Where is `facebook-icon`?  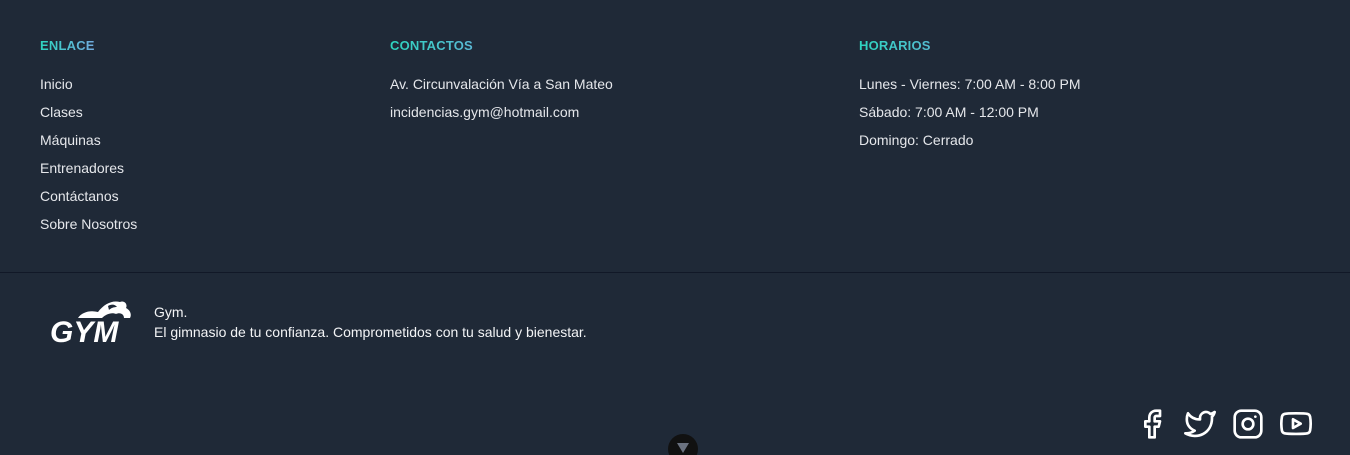
facebook-icon is located at coordinates (1153, 424).